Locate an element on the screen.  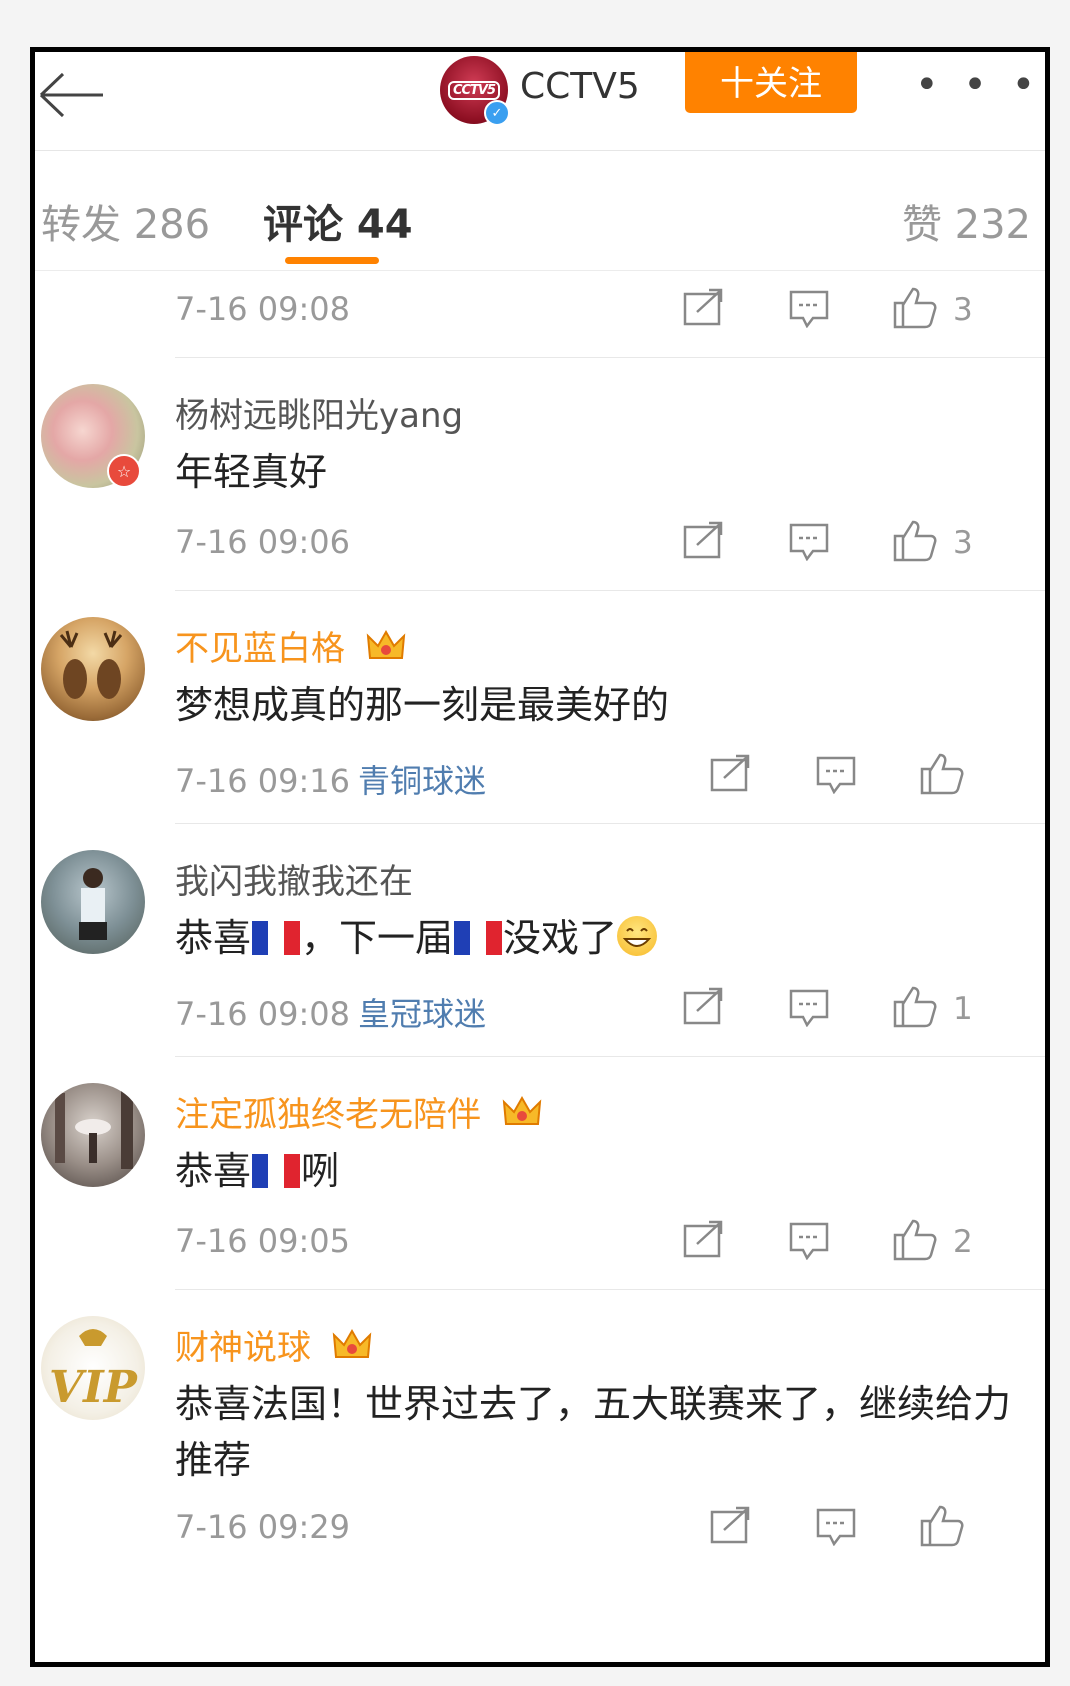
fan-level-link: 皇冠球迷 is located at coordinates (422, 1014).